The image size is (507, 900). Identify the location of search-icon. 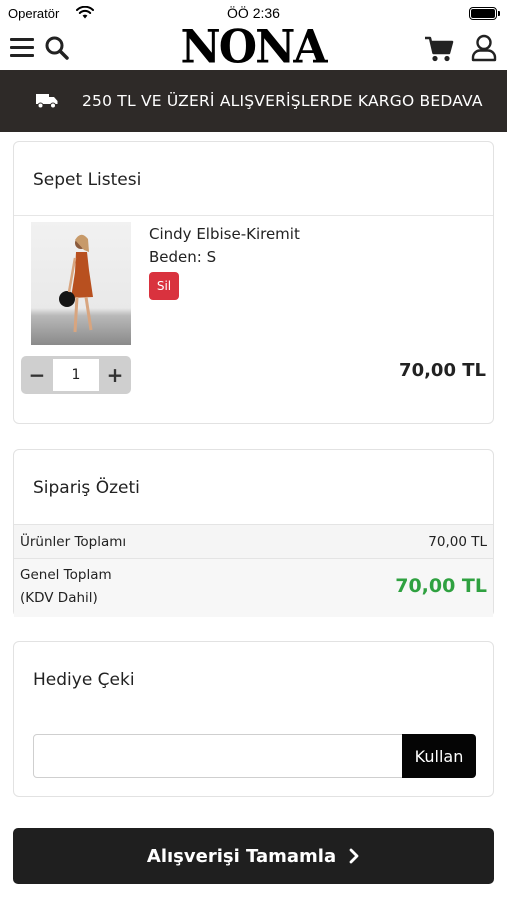
(57, 48).